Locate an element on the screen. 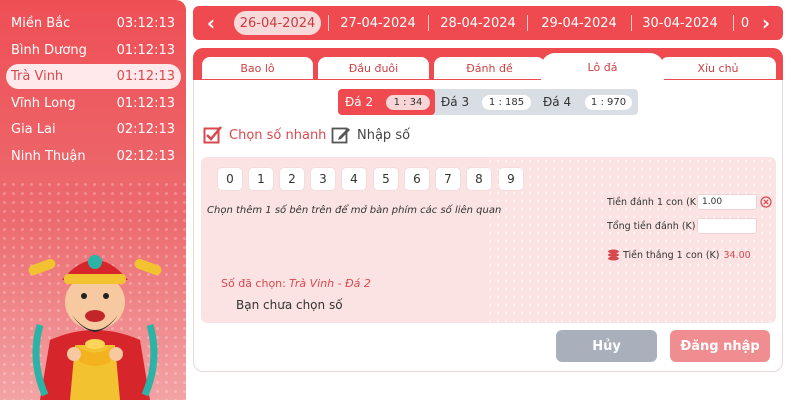  next-date-arrow-icon: › is located at coordinates (766, 23).